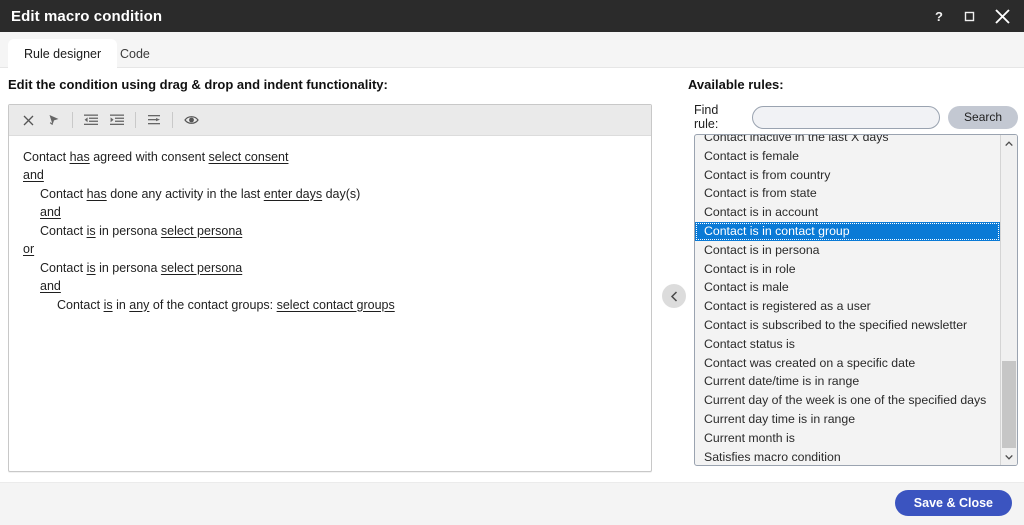 The height and width of the screenshot is (525, 1024). I want to click on rule-item: Contact is female, so click(847, 156).